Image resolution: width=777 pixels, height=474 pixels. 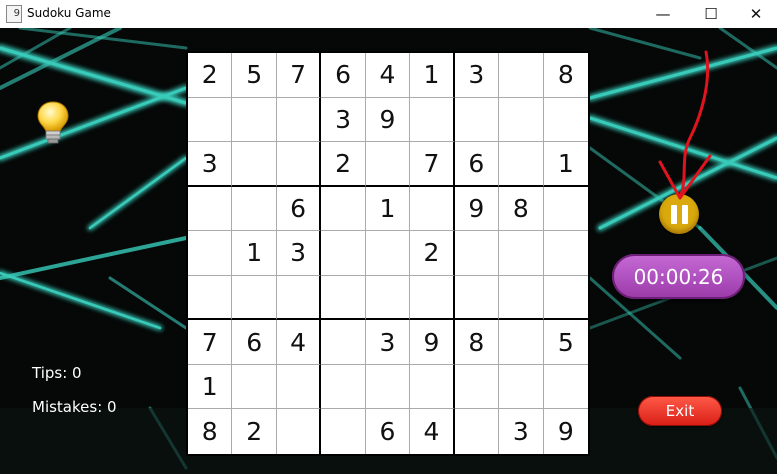 What do you see at coordinates (14, 14) in the screenshot?
I see `app-icon: 9` at bounding box center [14, 14].